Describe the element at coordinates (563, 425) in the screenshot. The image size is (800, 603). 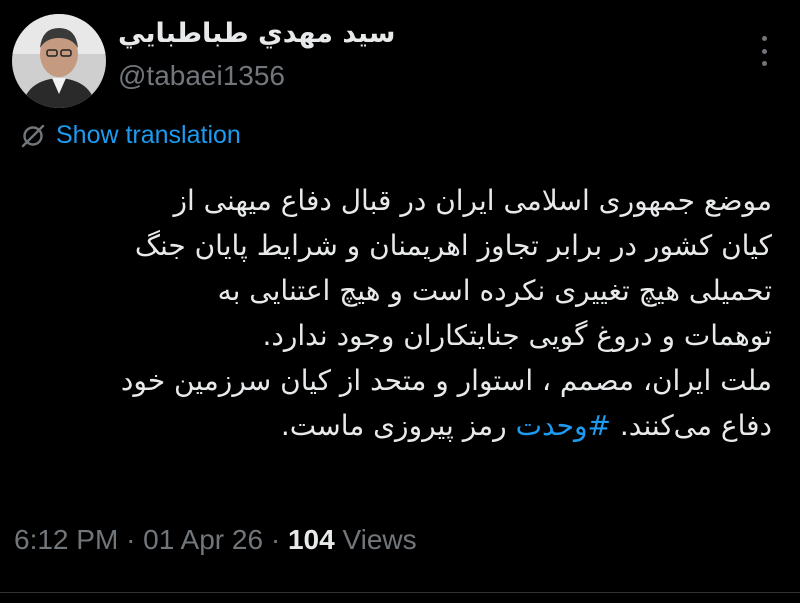
I see `hashtag-link: #وحدت` at that location.